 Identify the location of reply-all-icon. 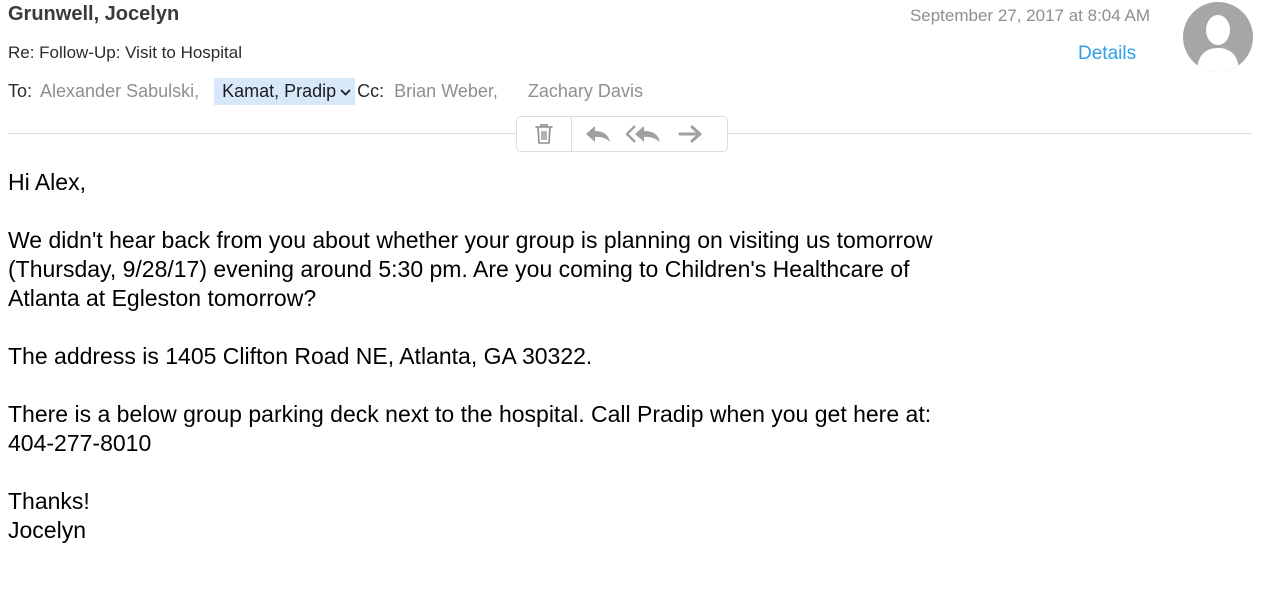
(642, 134).